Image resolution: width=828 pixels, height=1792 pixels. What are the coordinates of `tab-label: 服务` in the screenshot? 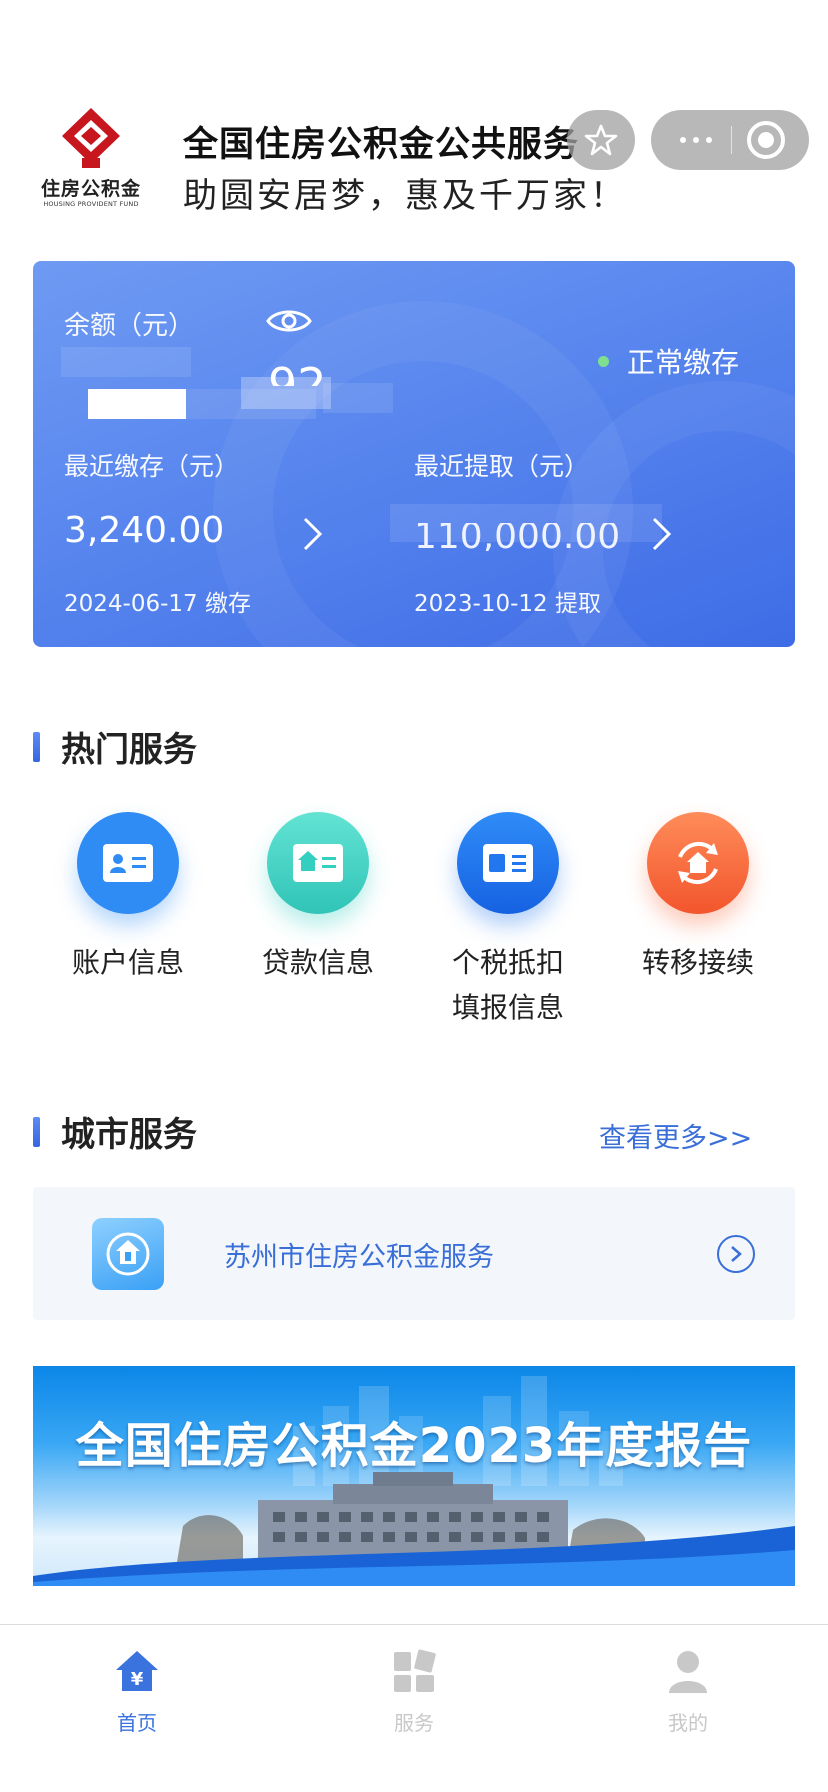 It's located at (414, 1723).